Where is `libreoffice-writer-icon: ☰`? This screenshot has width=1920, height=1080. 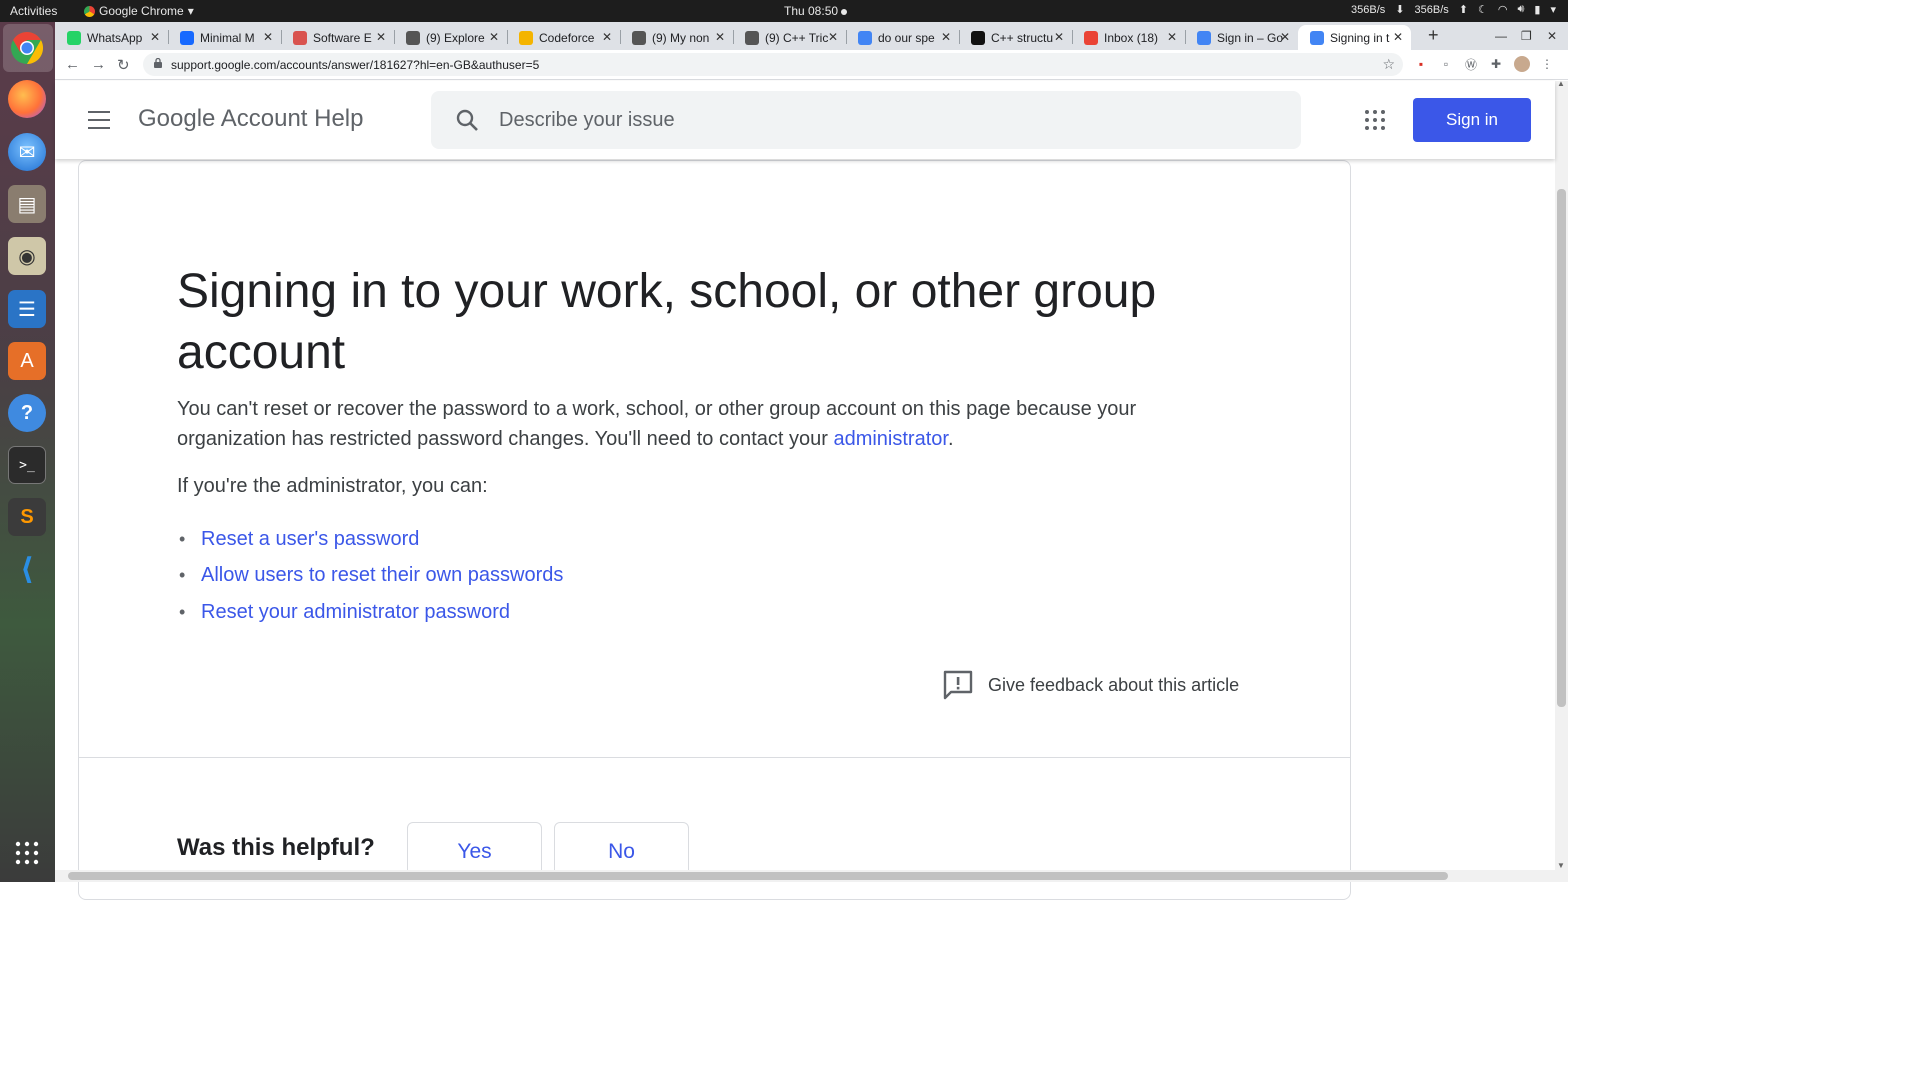 libreoffice-writer-icon: ☰ is located at coordinates (27, 309).